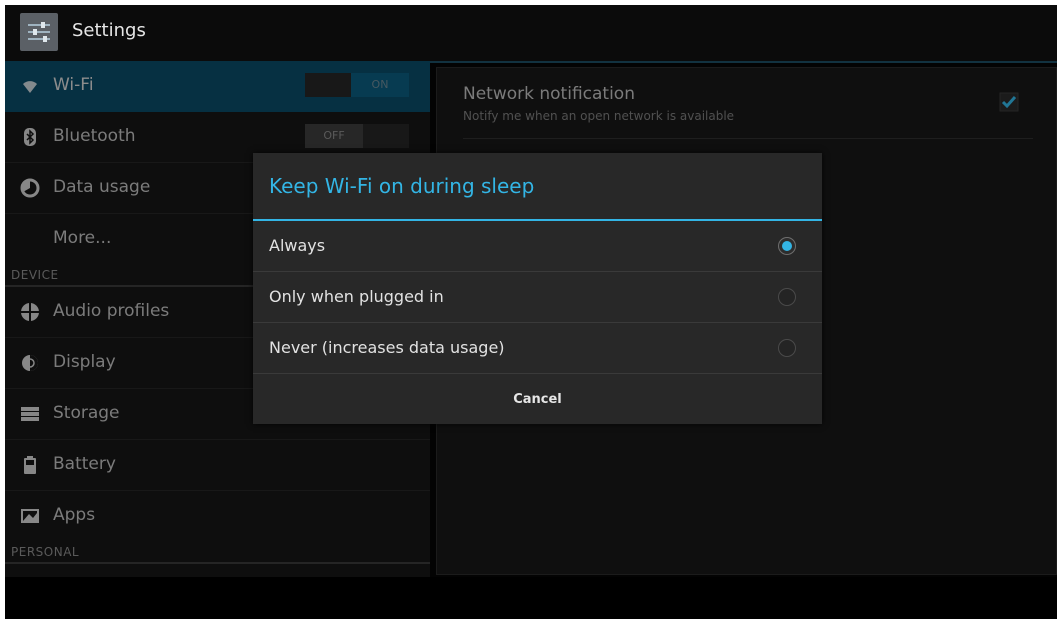 The width and height of the screenshot is (1062, 624). I want to click on option-label: Always, so click(297, 245).